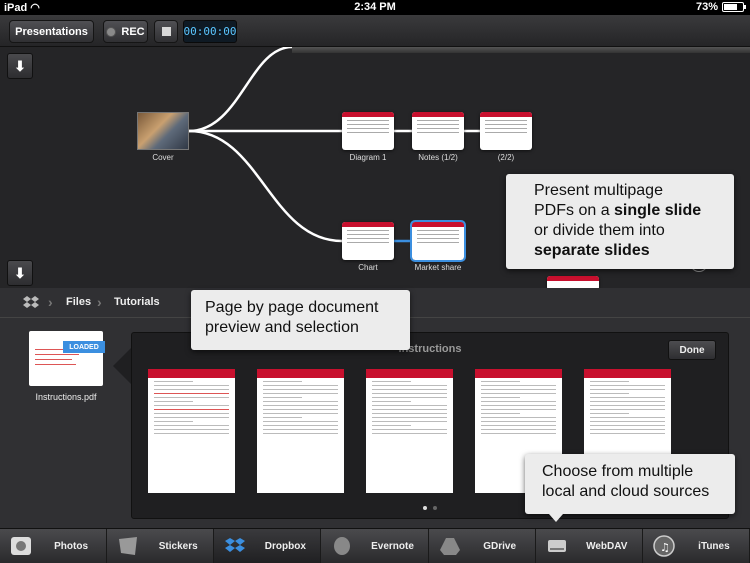 This screenshot has width=750, height=563. Describe the element at coordinates (592, 250) in the screenshot. I see `callout-multipage-line4: separate slides` at that location.